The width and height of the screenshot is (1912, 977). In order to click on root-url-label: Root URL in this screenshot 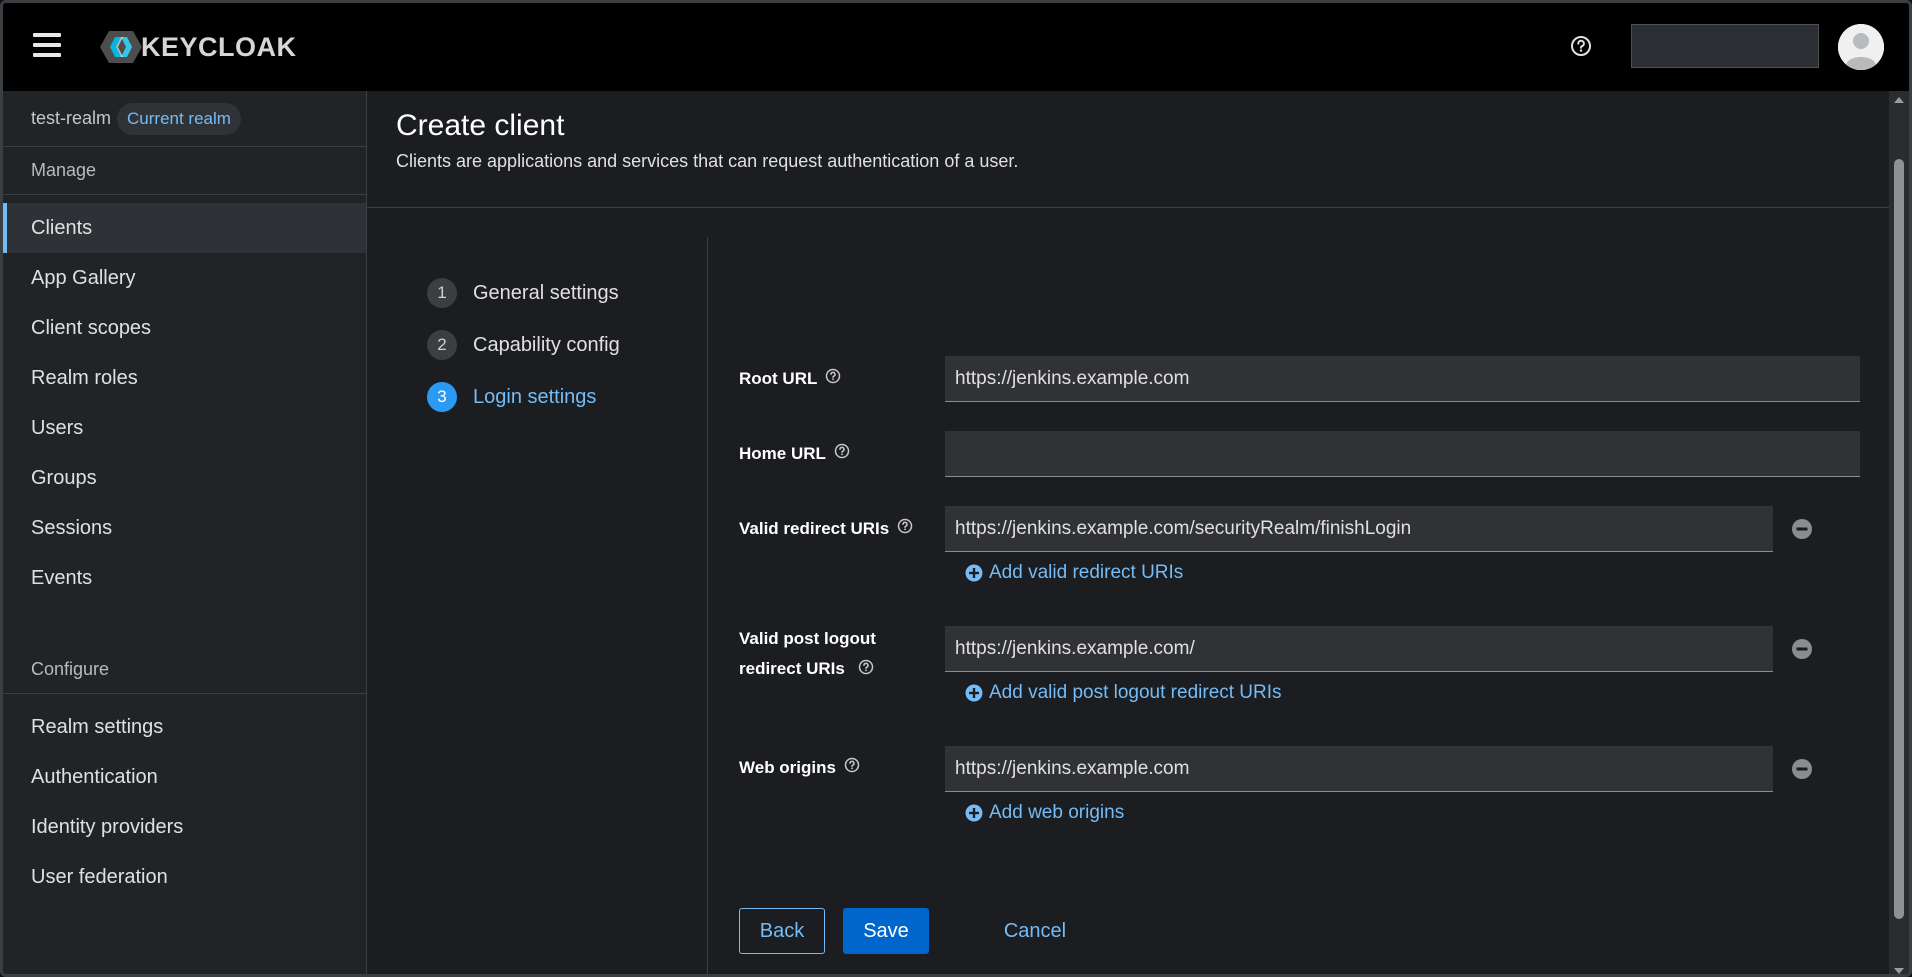, I will do `click(790, 378)`.